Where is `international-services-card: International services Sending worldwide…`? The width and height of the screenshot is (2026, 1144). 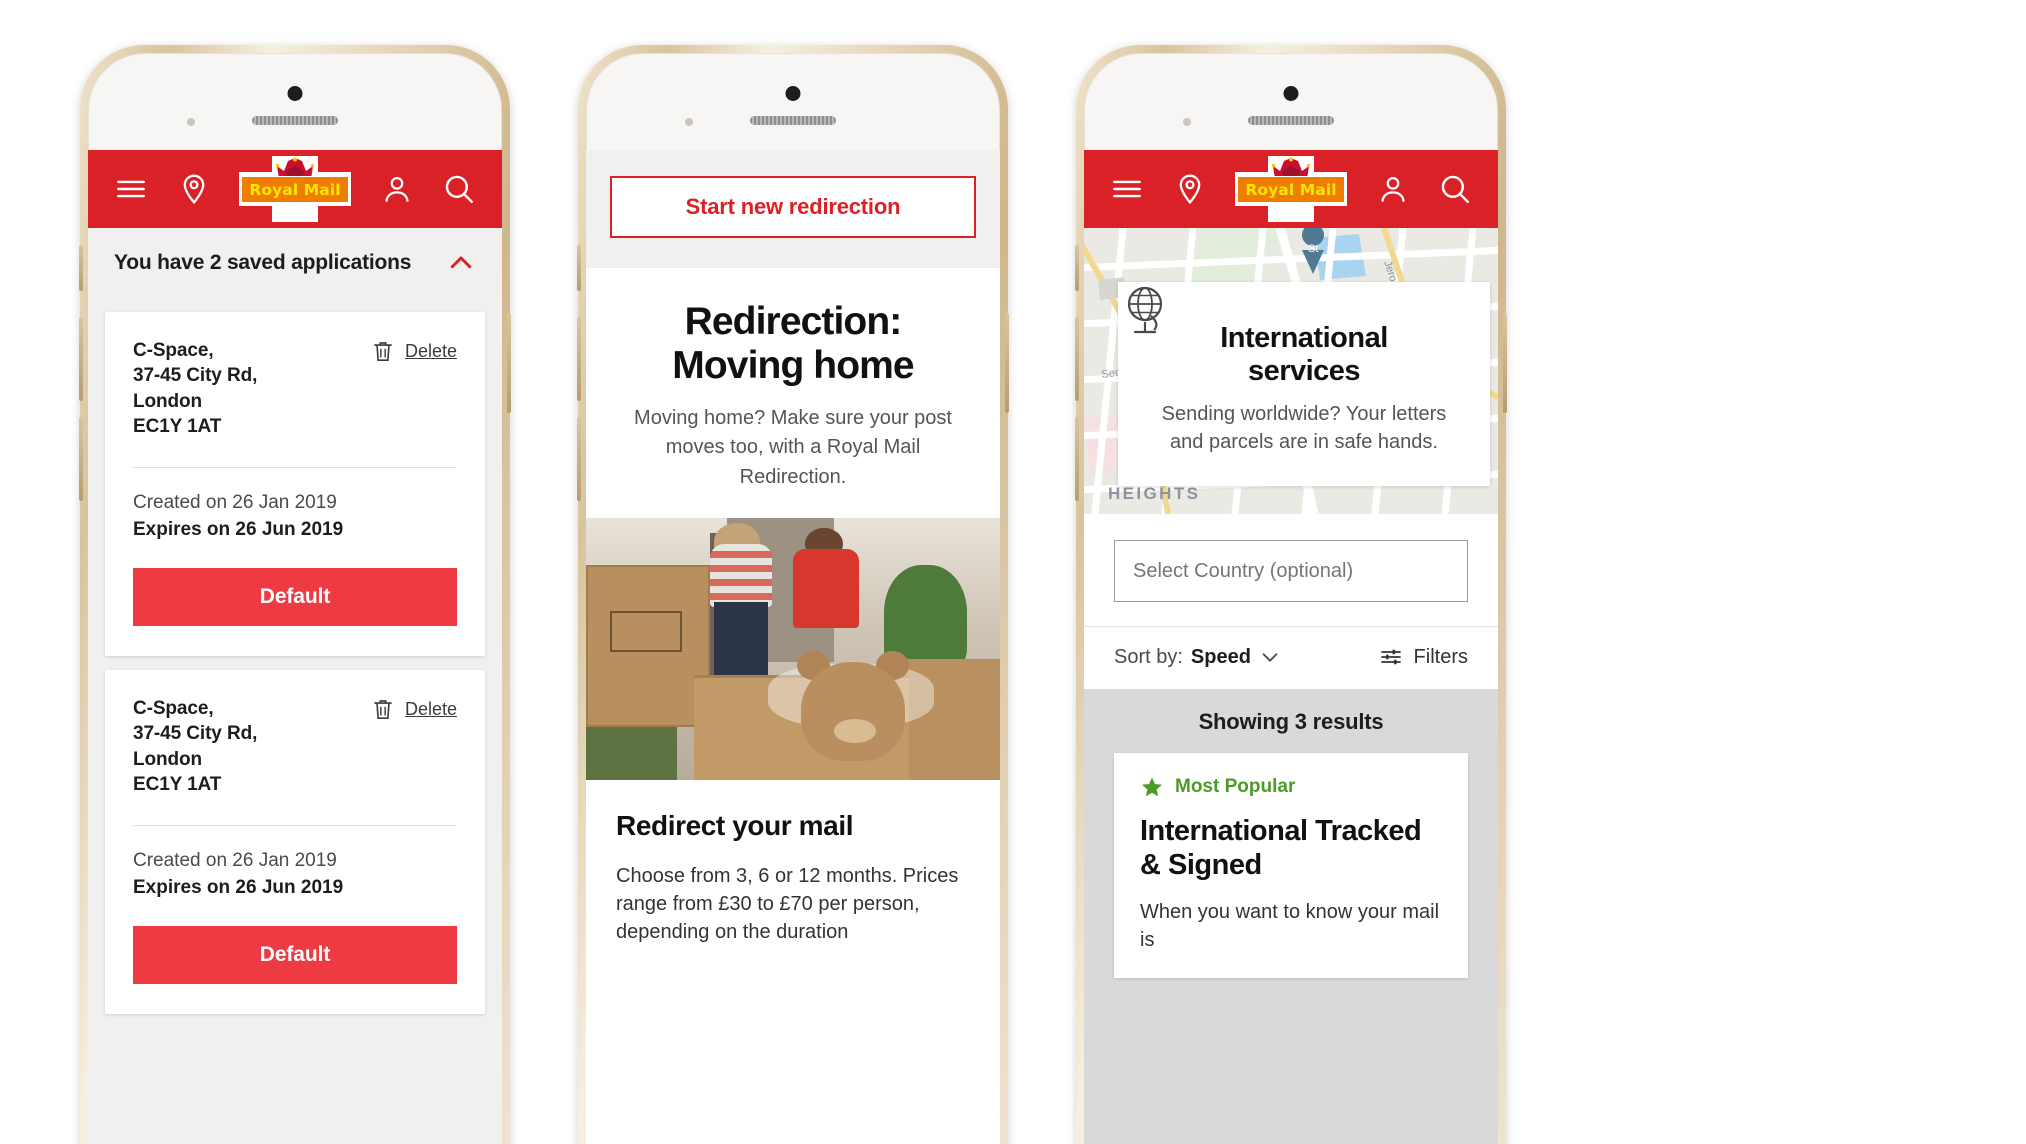
international-services-card: International services Sending worldwide… is located at coordinates (1304, 384).